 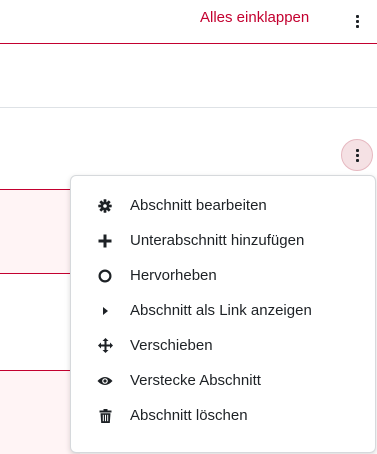 What do you see at coordinates (105, 346) in the screenshot?
I see `move-arrows-icon` at bounding box center [105, 346].